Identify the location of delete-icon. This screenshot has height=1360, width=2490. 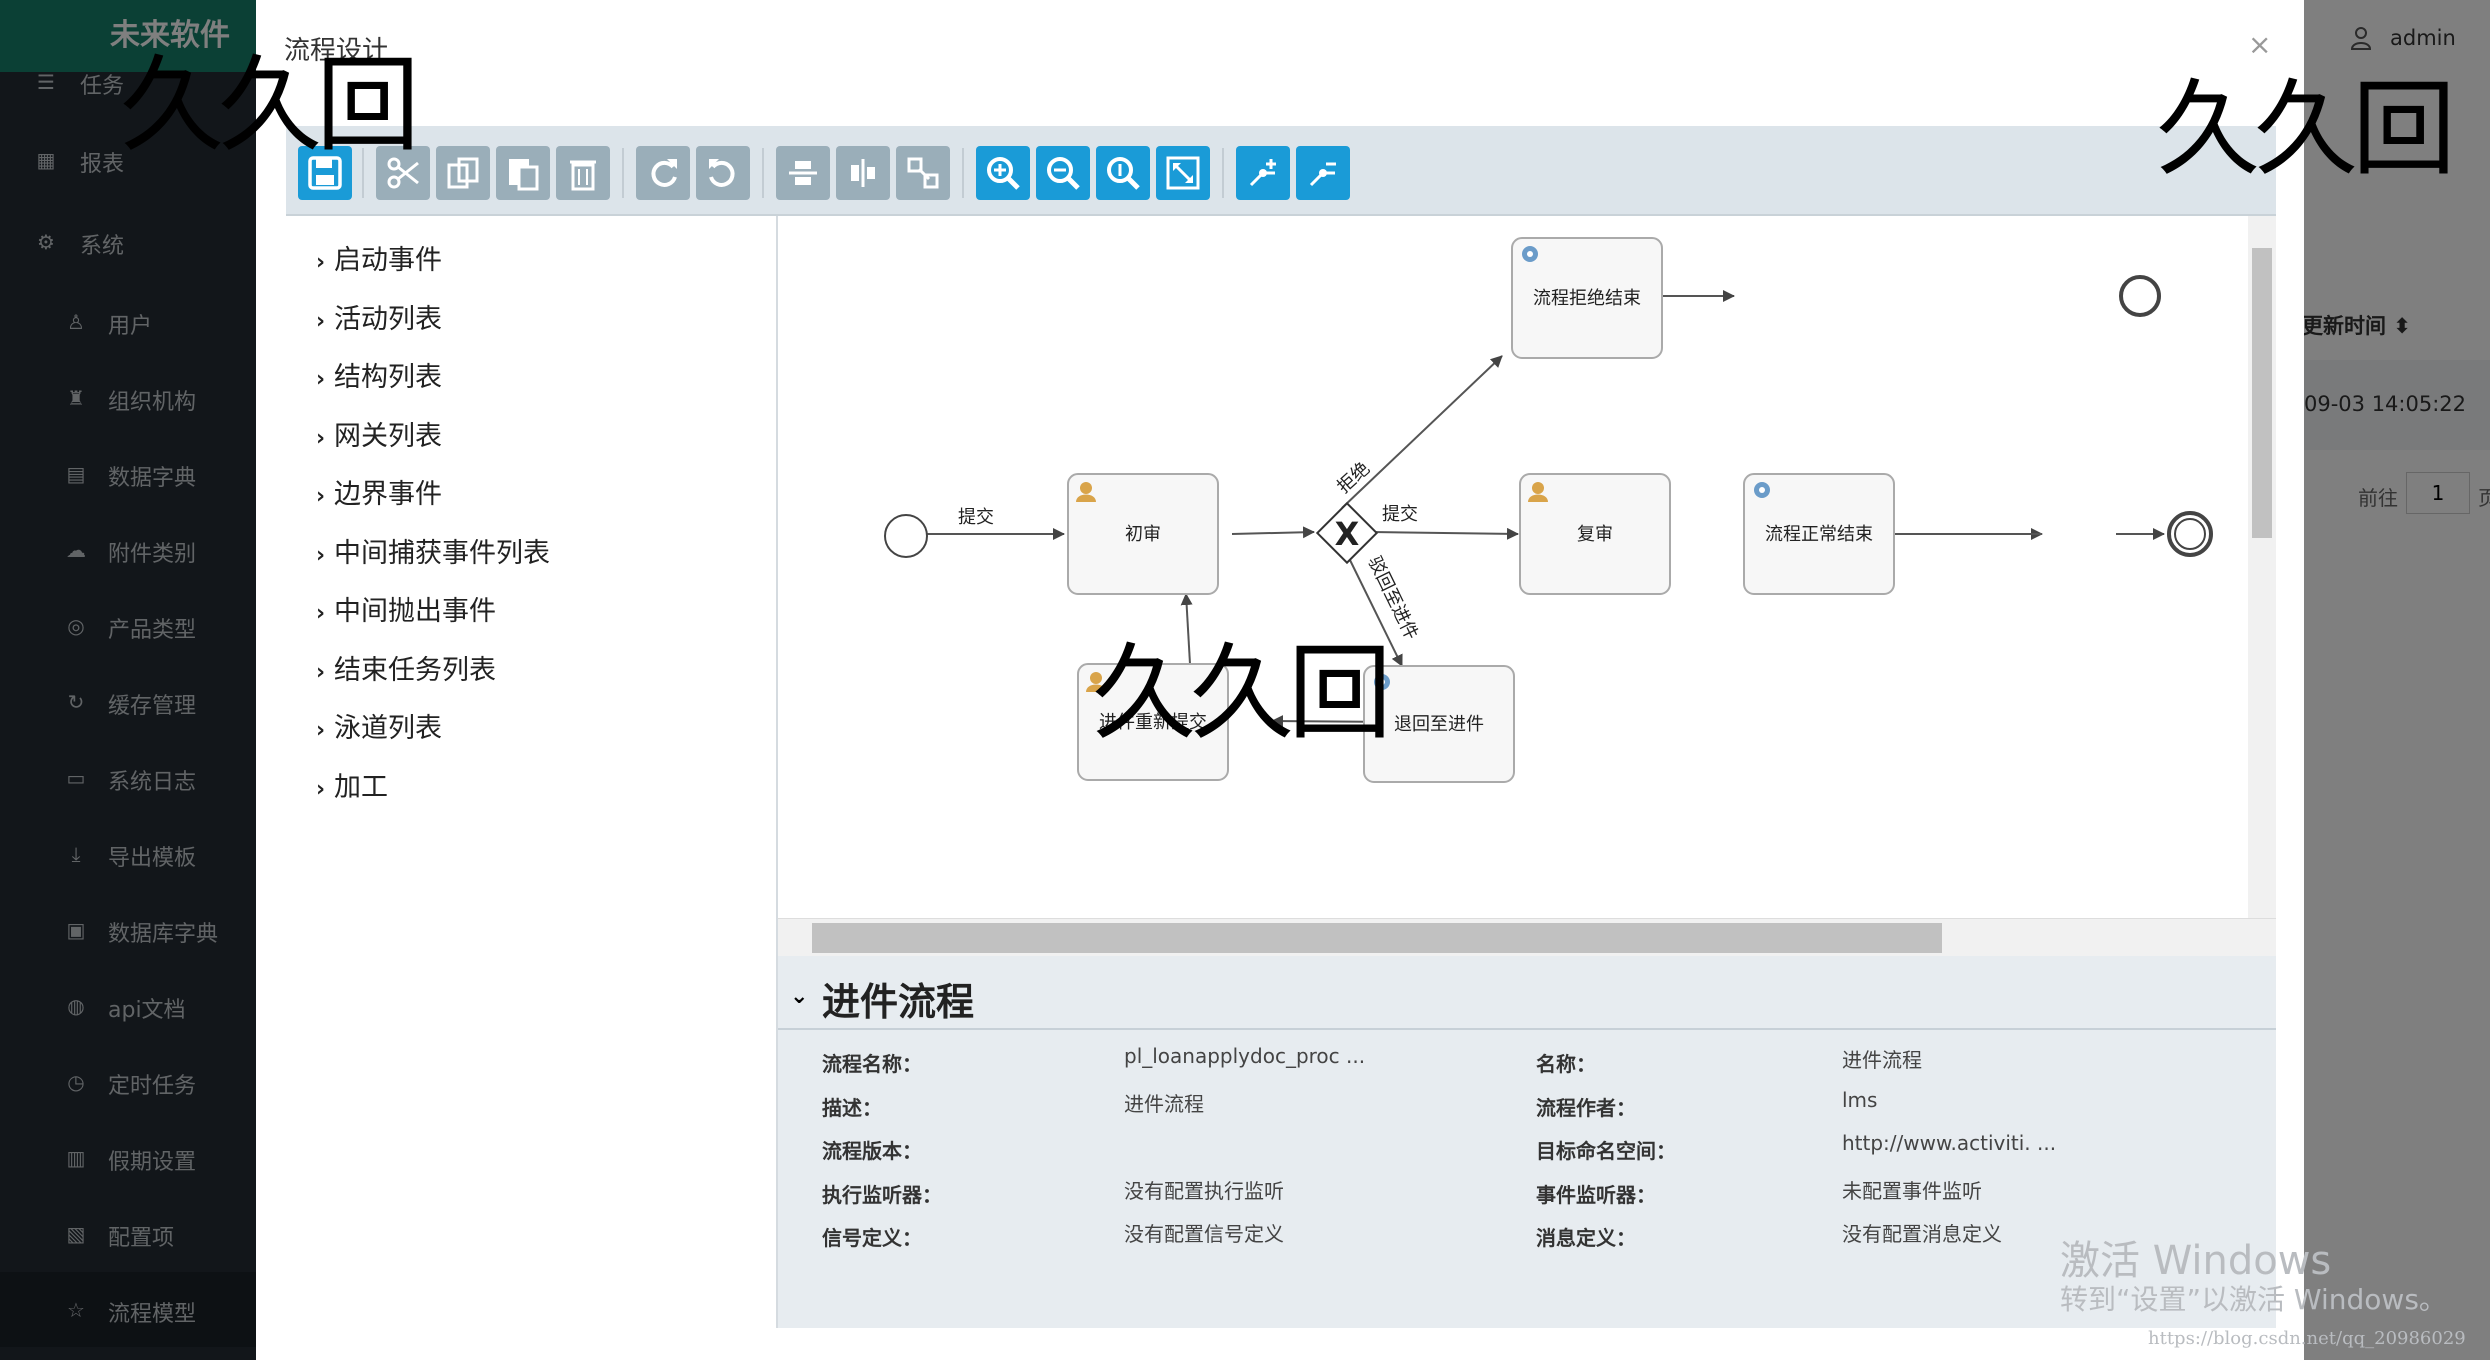
(583, 175).